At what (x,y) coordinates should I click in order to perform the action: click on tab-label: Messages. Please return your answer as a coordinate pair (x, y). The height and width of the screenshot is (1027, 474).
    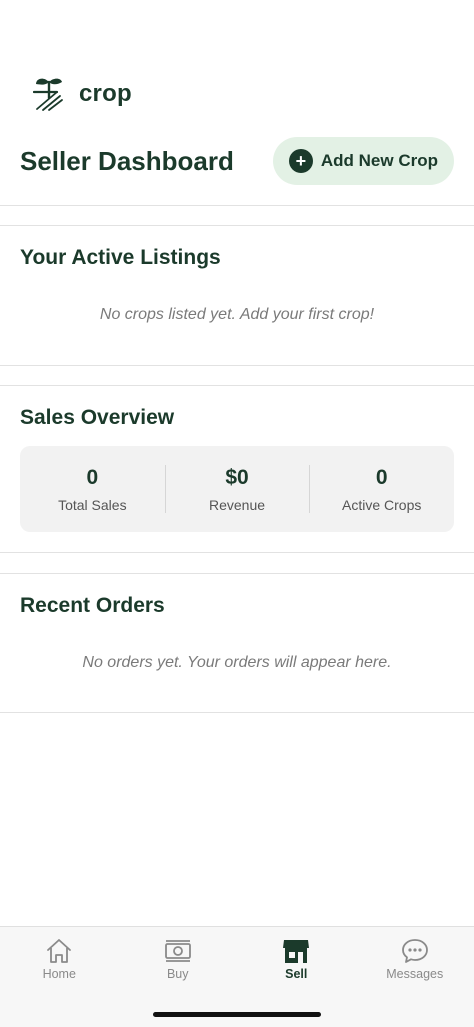
    Looking at the image, I should click on (415, 974).